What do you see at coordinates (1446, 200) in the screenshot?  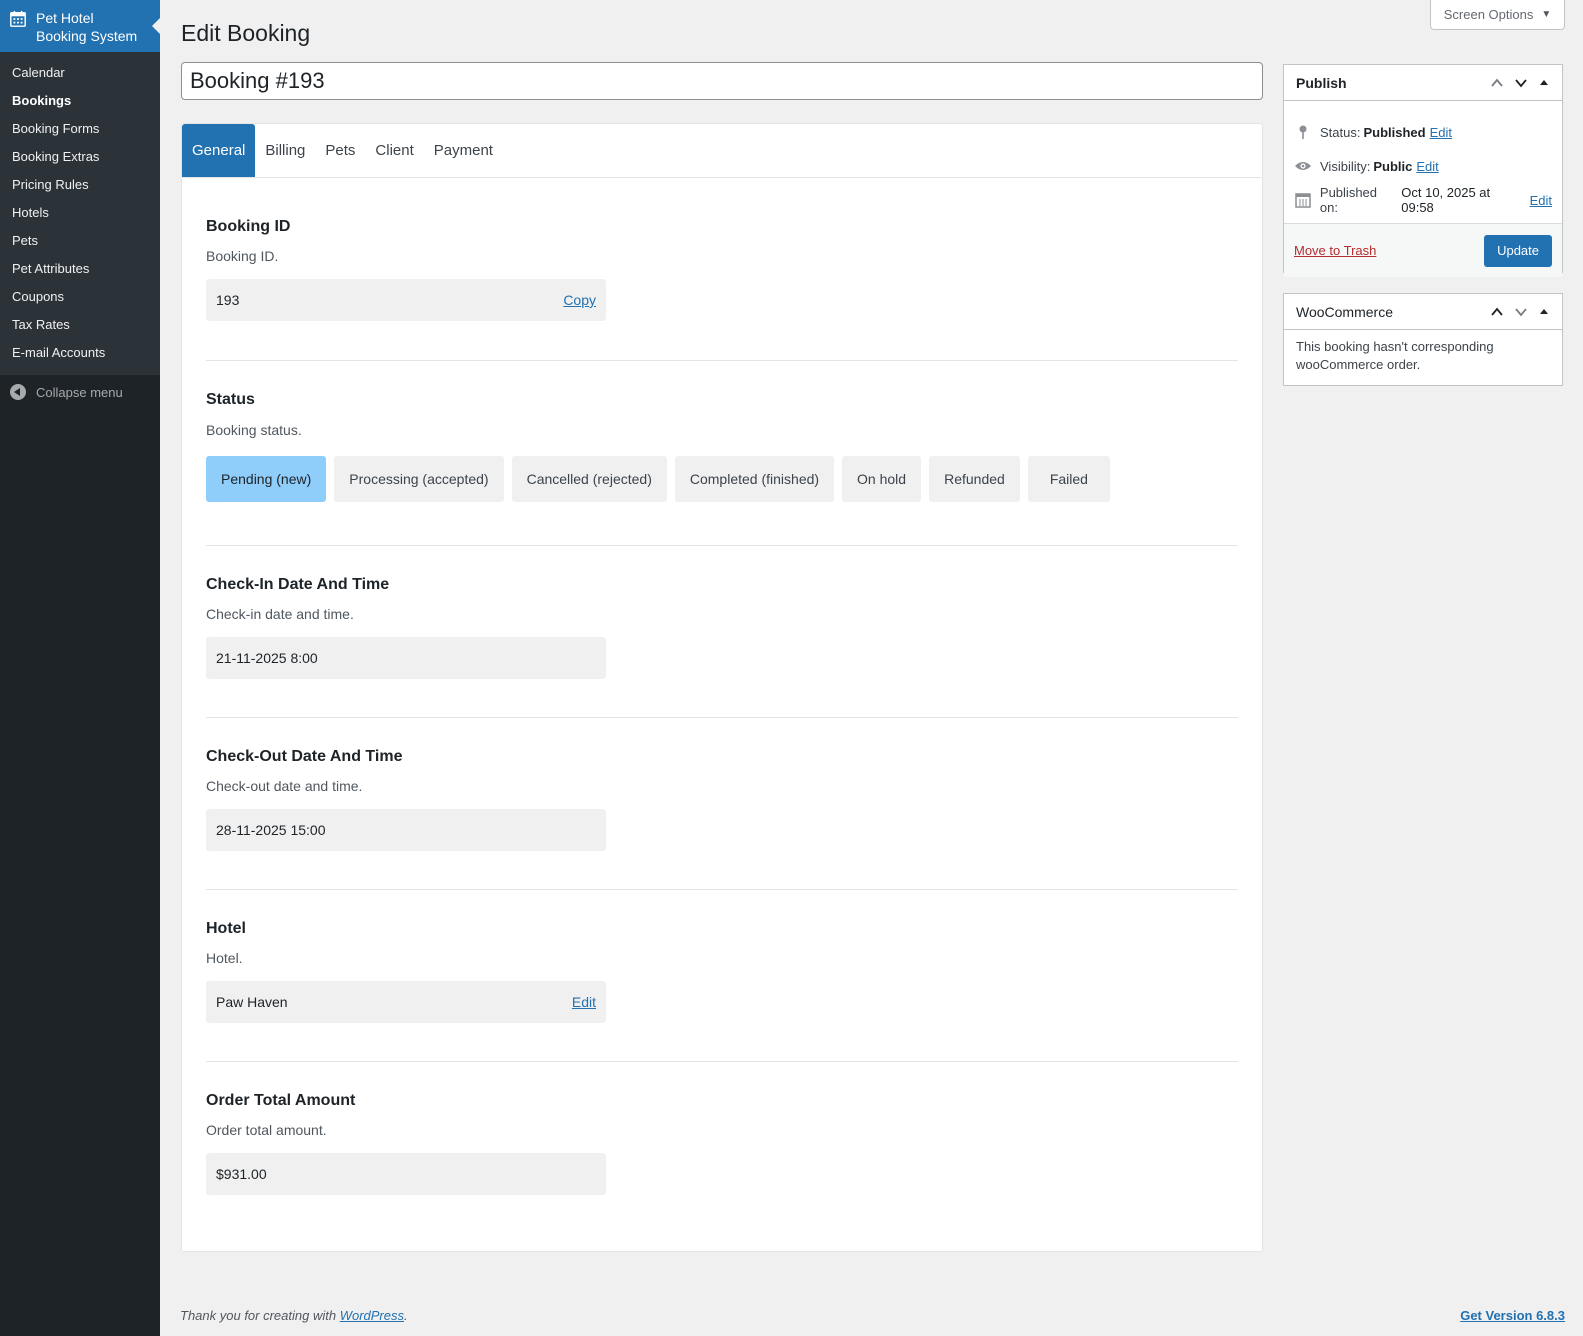 I see `published-value: Oct 10, 2025 at 09:58` at bounding box center [1446, 200].